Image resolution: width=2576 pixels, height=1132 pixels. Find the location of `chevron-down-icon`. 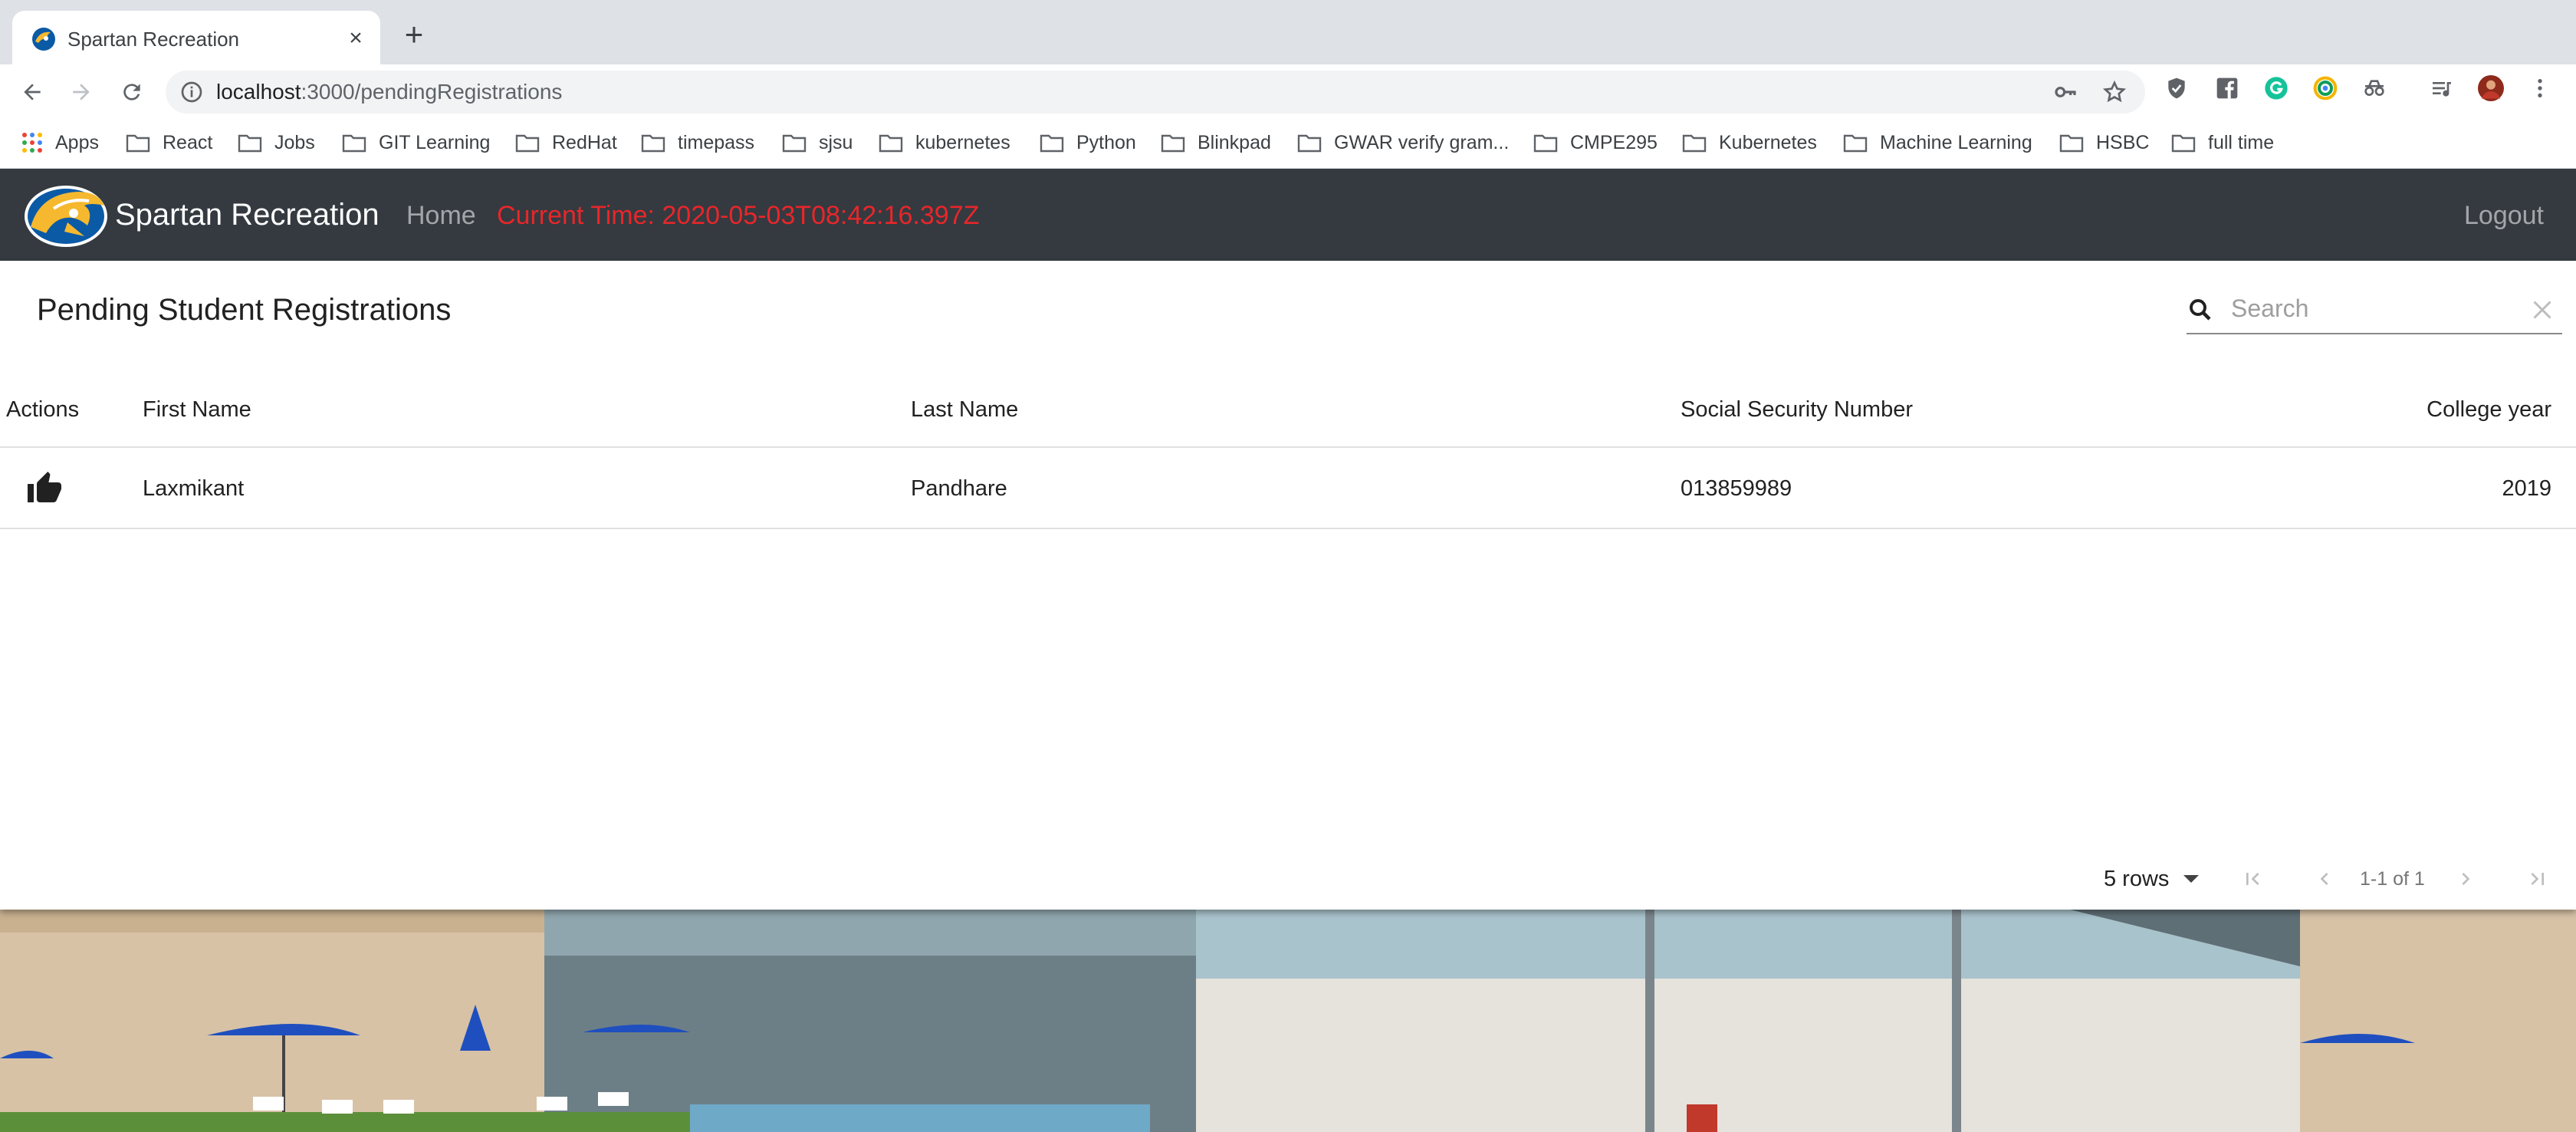

chevron-down-icon is located at coordinates (2192, 879).